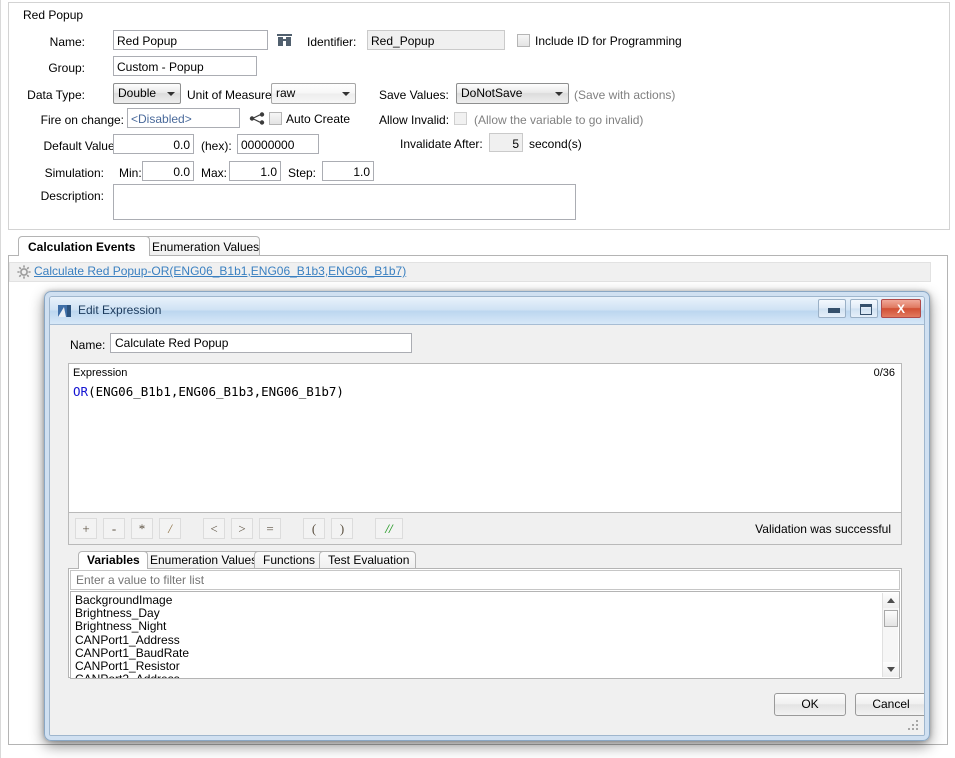 The width and height of the screenshot is (955, 758). What do you see at coordinates (185, 66) in the screenshot?
I see `group-input: Custom - Popup` at bounding box center [185, 66].